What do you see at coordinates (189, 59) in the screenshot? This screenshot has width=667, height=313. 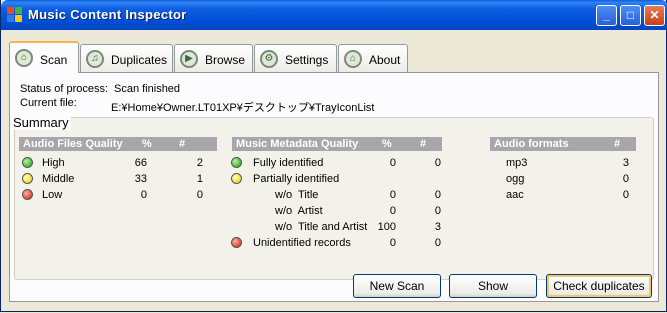 I see `play-icon: ▶` at bounding box center [189, 59].